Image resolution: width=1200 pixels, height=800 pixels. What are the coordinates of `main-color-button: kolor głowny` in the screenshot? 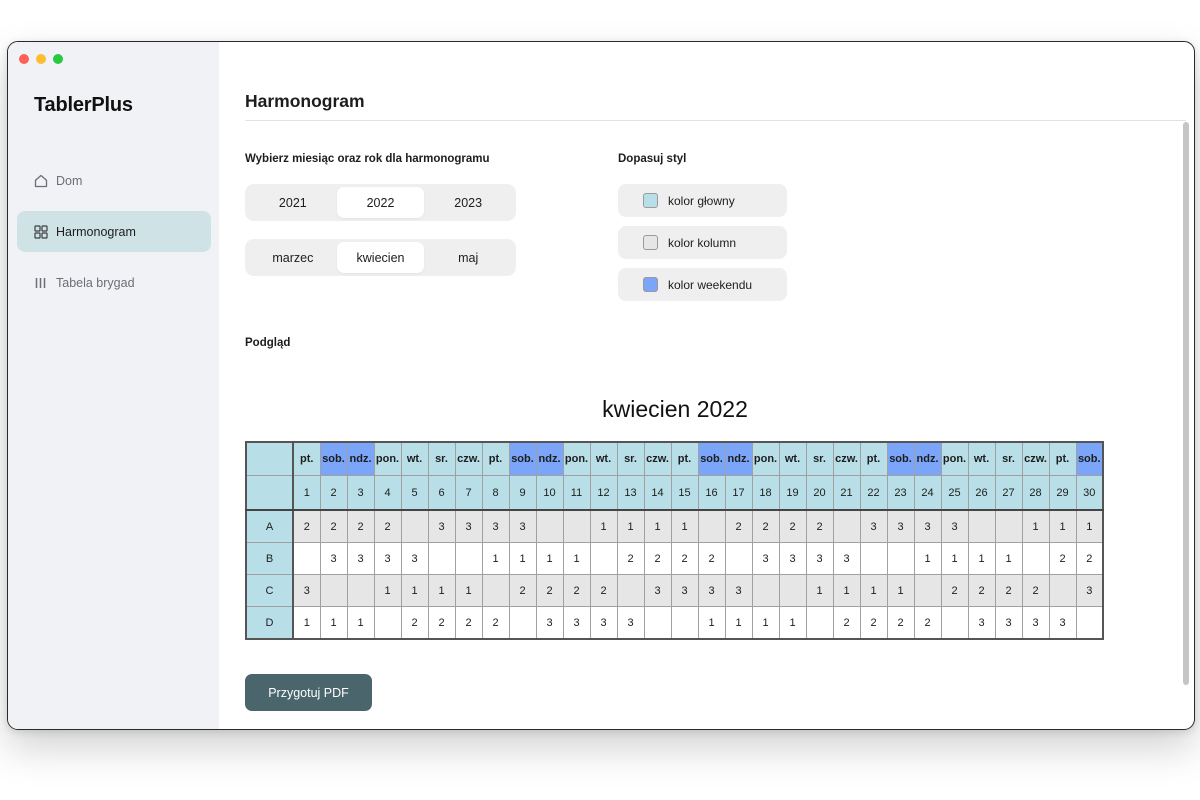 It's located at (702, 200).